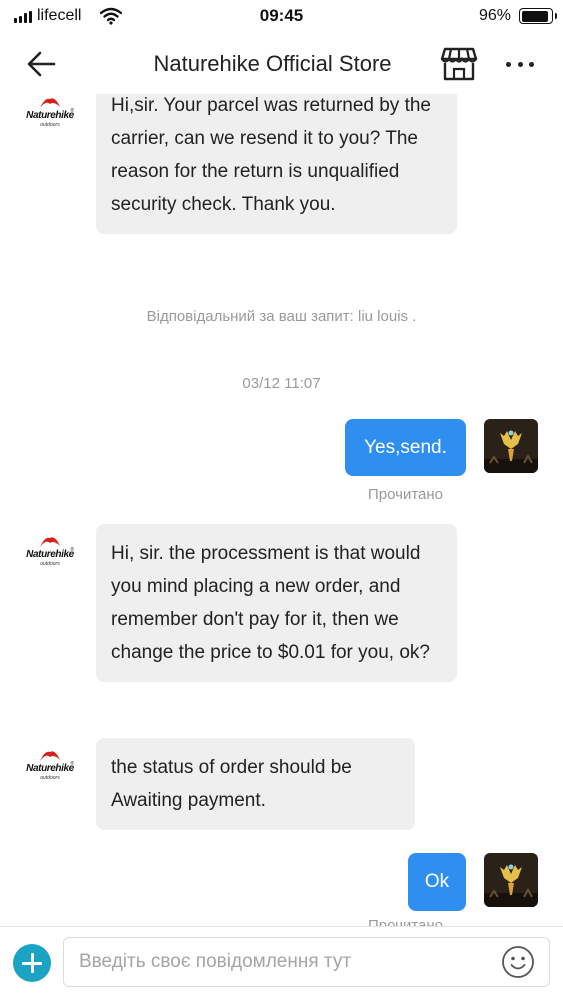 This screenshot has height=1000, width=563. I want to click on message-timestamp: 03/12 11:07, so click(281, 383).